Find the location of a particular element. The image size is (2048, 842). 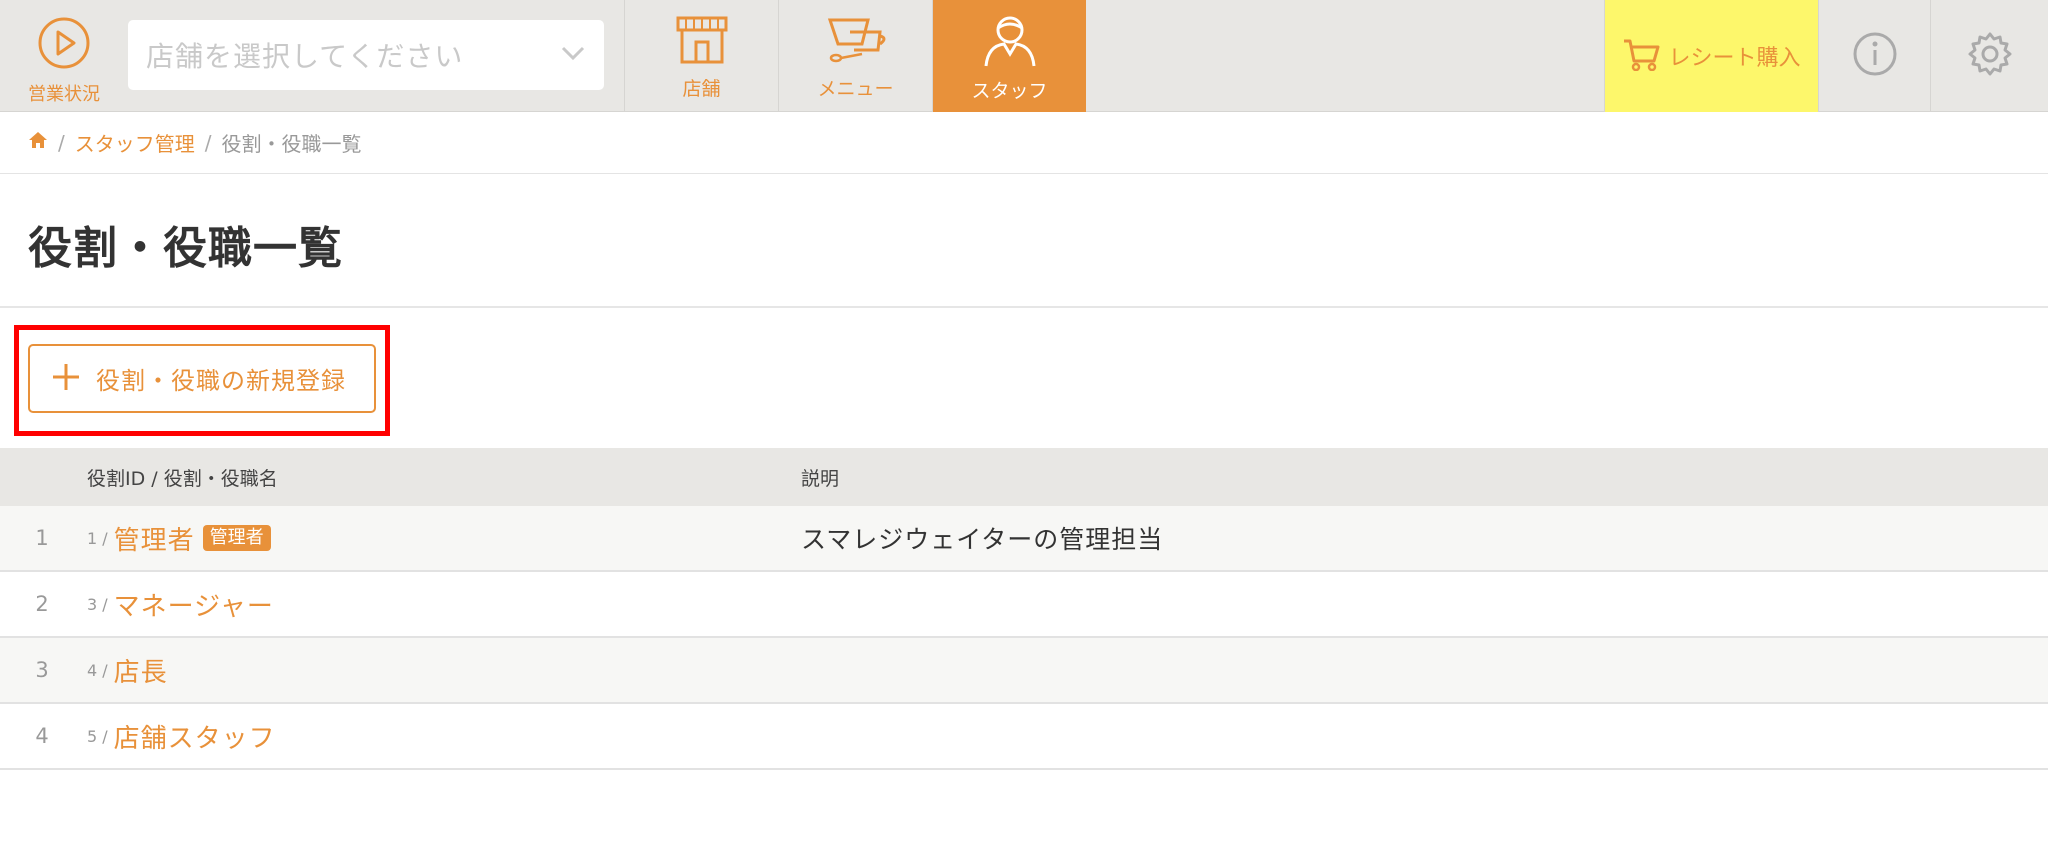

menu-cup-icon is located at coordinates (856, 42).